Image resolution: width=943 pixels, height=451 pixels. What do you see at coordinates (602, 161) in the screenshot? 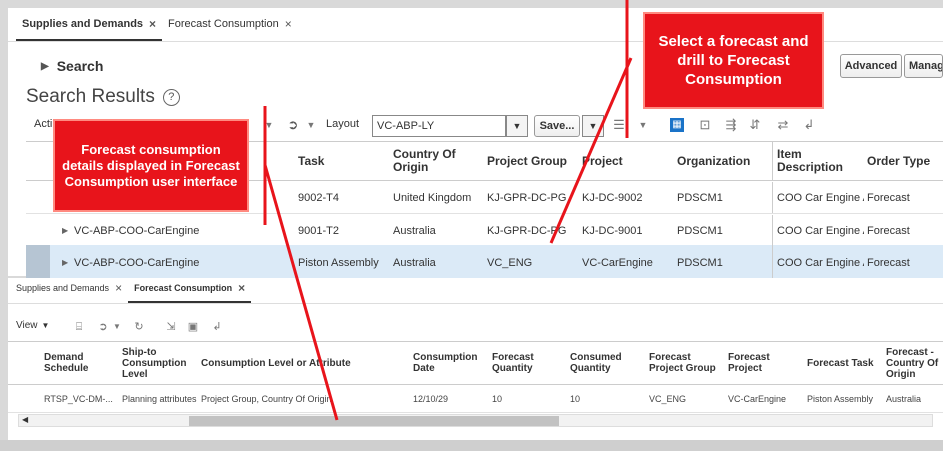
I see `column-header-project: Project` at bounding box center [602, 161].